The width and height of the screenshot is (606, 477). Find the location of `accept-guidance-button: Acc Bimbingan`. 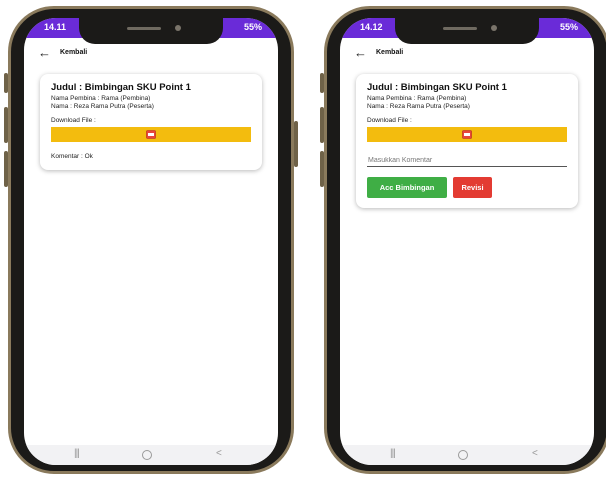

accept-guidance-button: Acc Bimbingan is located at coordinates (407, 187).